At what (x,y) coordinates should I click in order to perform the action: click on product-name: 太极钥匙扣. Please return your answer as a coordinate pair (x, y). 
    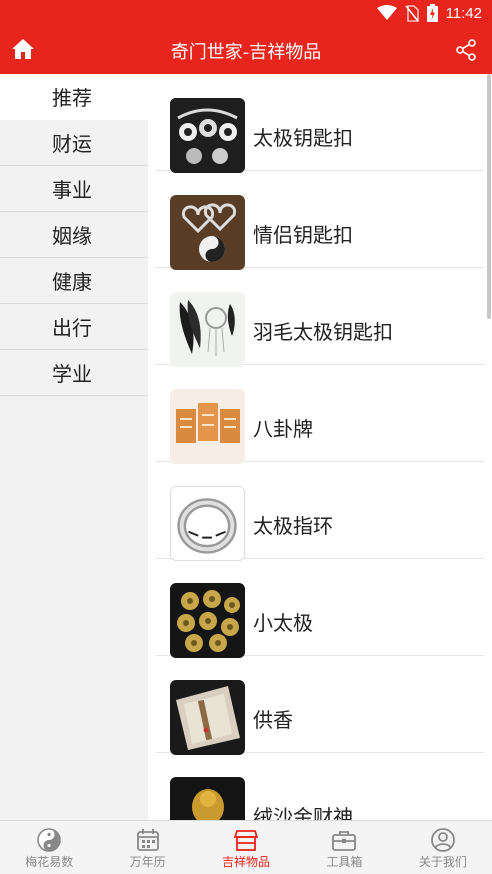
    Looking at the image, I should click on (303, 138).